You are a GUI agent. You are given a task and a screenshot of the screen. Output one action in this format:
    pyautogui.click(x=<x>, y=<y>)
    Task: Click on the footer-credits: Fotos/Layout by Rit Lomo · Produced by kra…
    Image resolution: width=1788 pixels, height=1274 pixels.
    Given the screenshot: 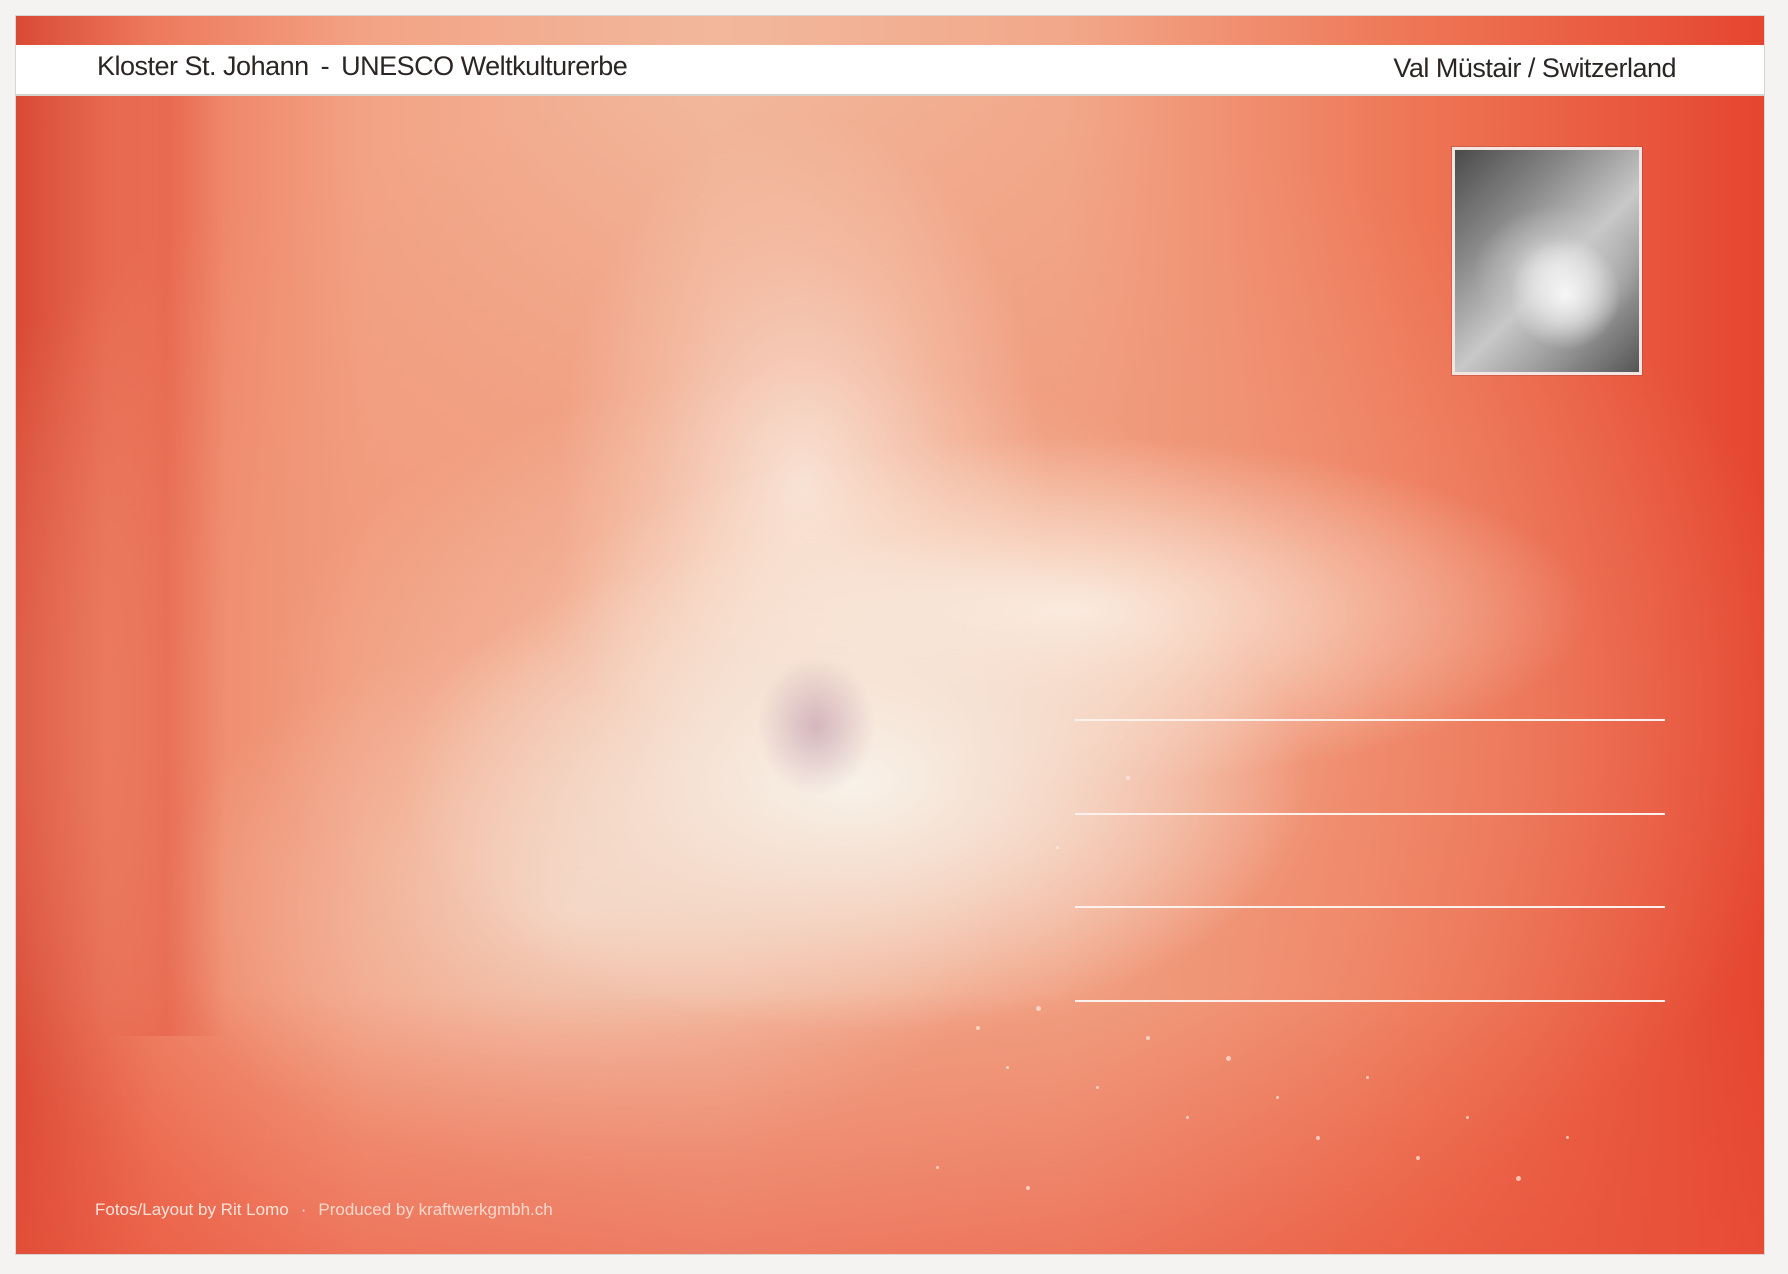 What is the action you would take?
    pyautogui.click(x=324, y=1210)
    